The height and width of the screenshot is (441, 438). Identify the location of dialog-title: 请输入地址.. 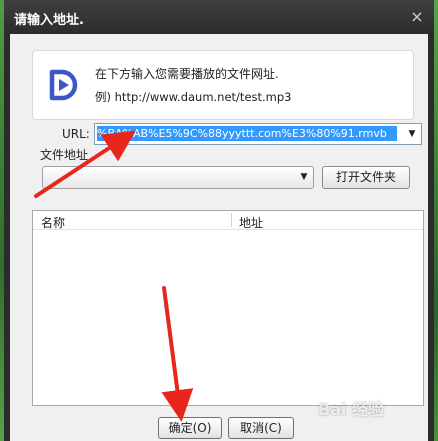
(49, 20).